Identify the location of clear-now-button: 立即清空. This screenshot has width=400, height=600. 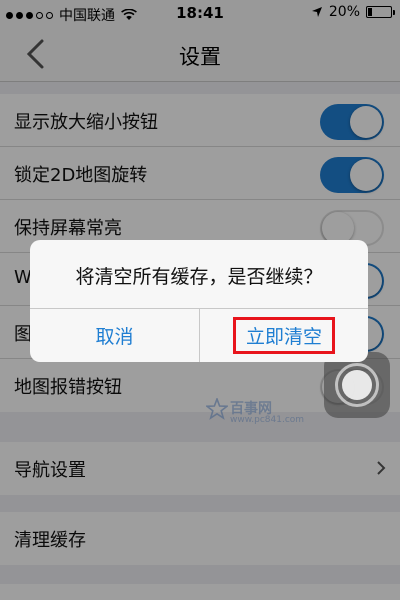
(284, 335).